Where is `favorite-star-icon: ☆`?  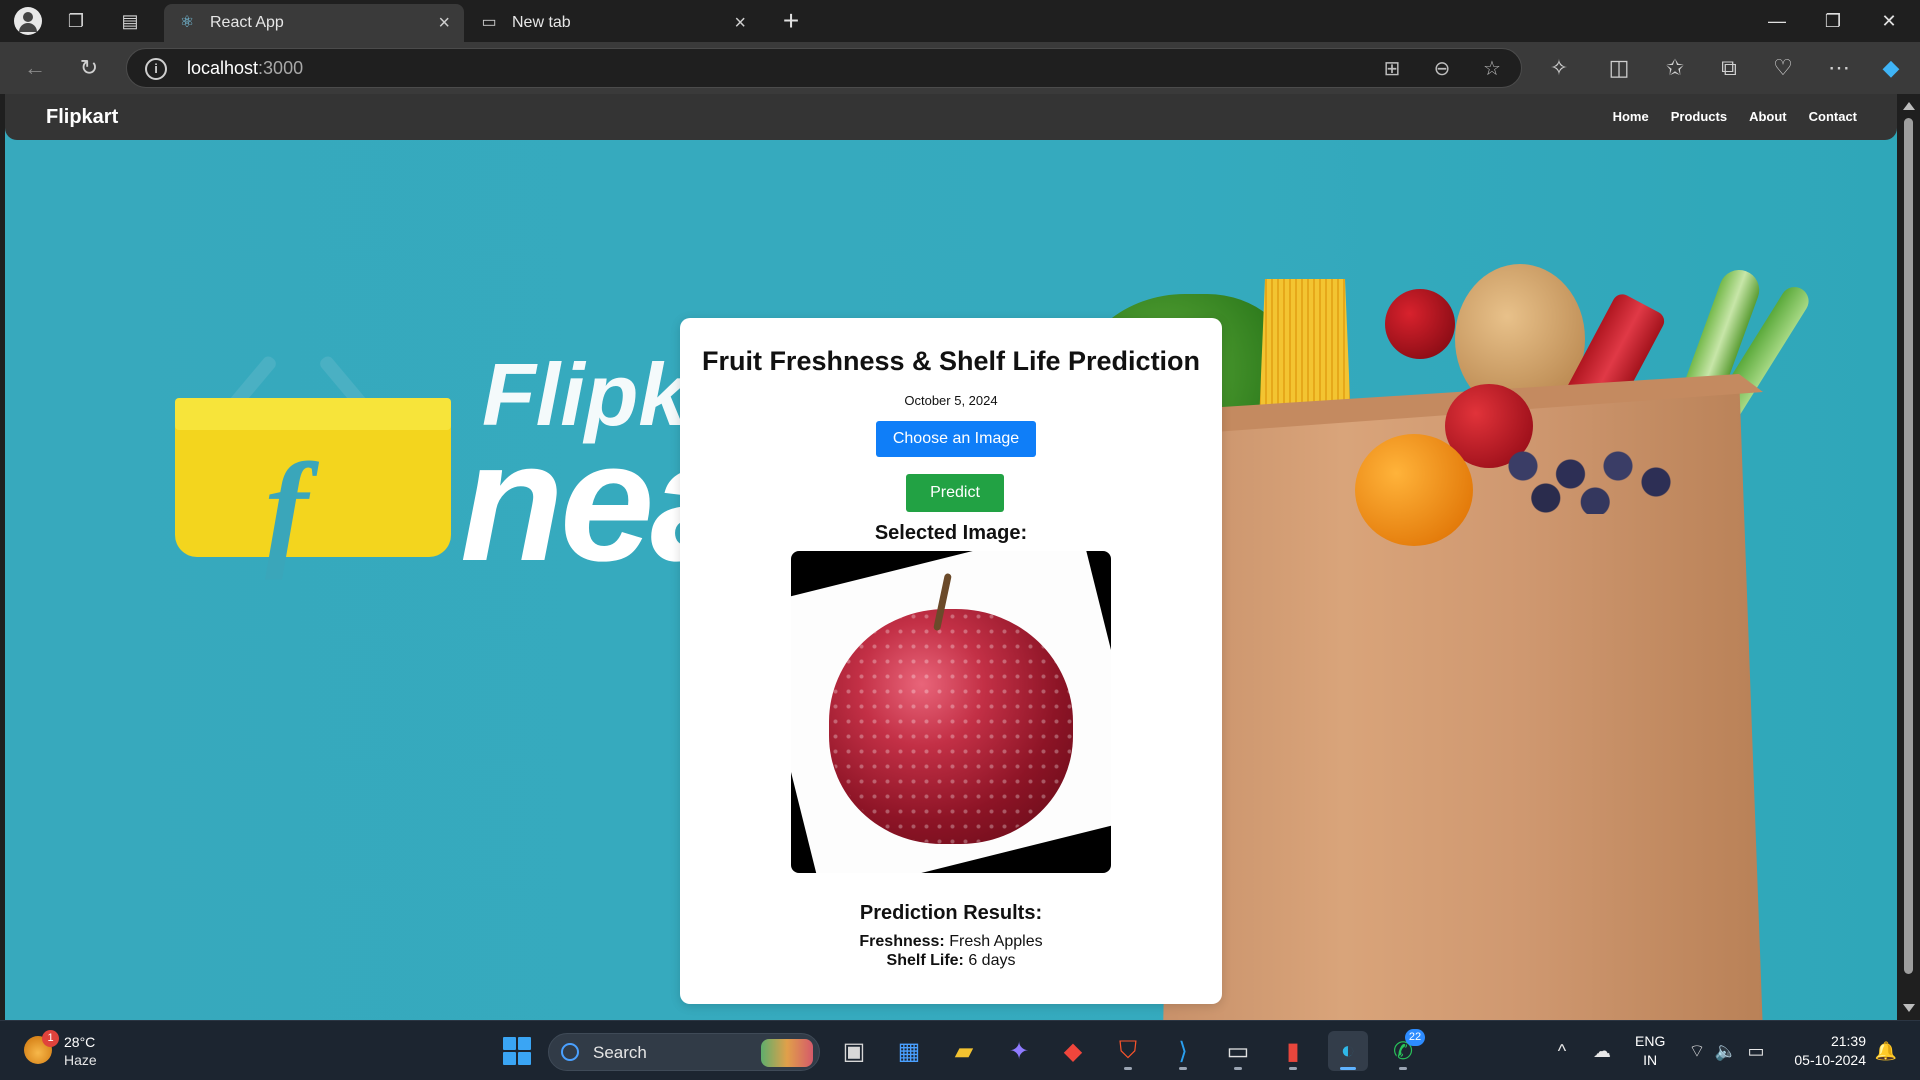 favorite-star-icon: ☆ is located at coordinates (1492, 69).